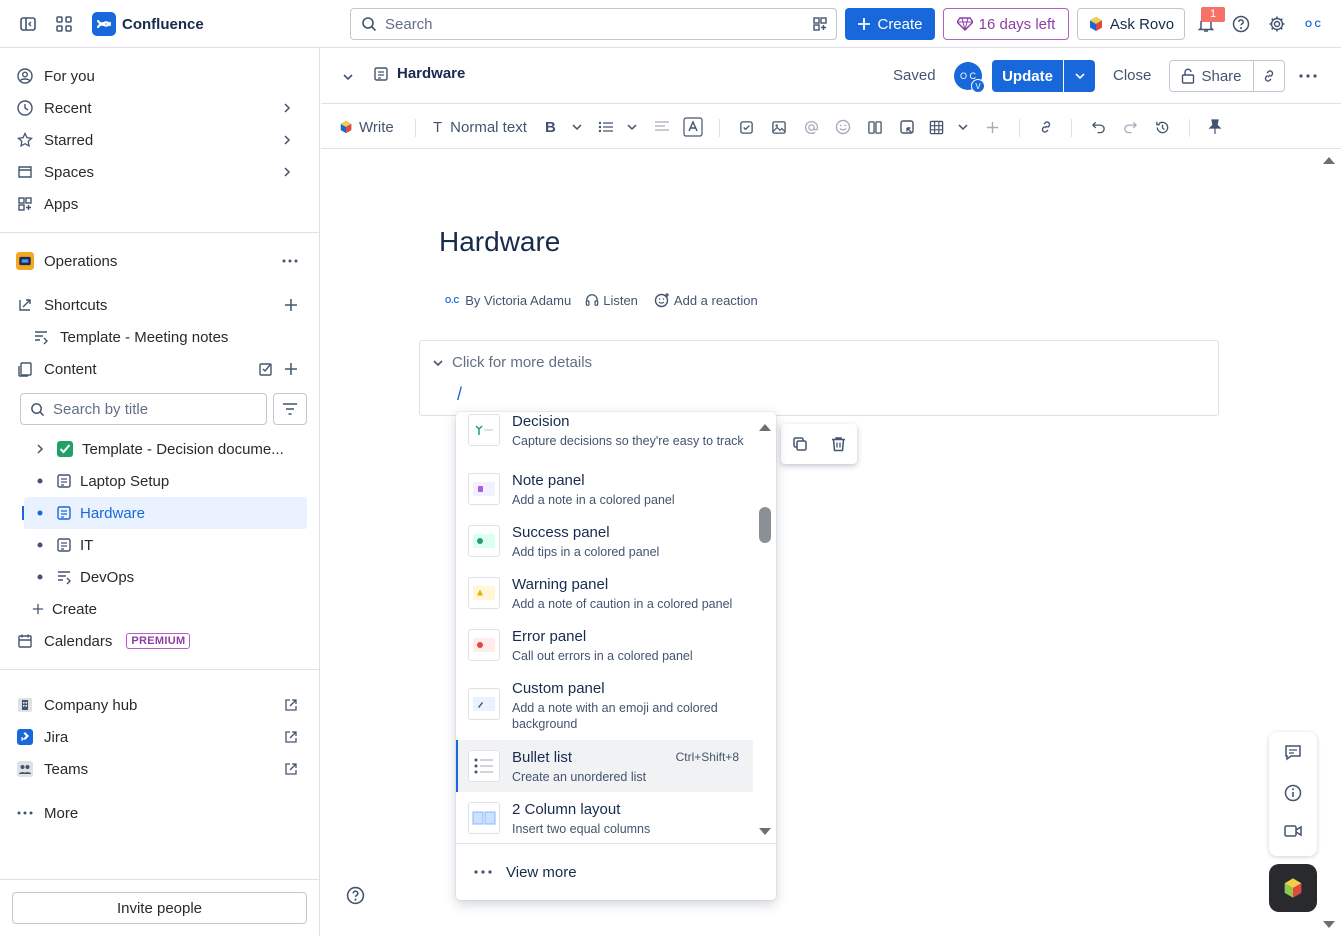 The width and height of the screenshot is (1341, 936). Describe the element at coordinates (693, 127) in the screenshot. I see `text-color-icon` at that location.